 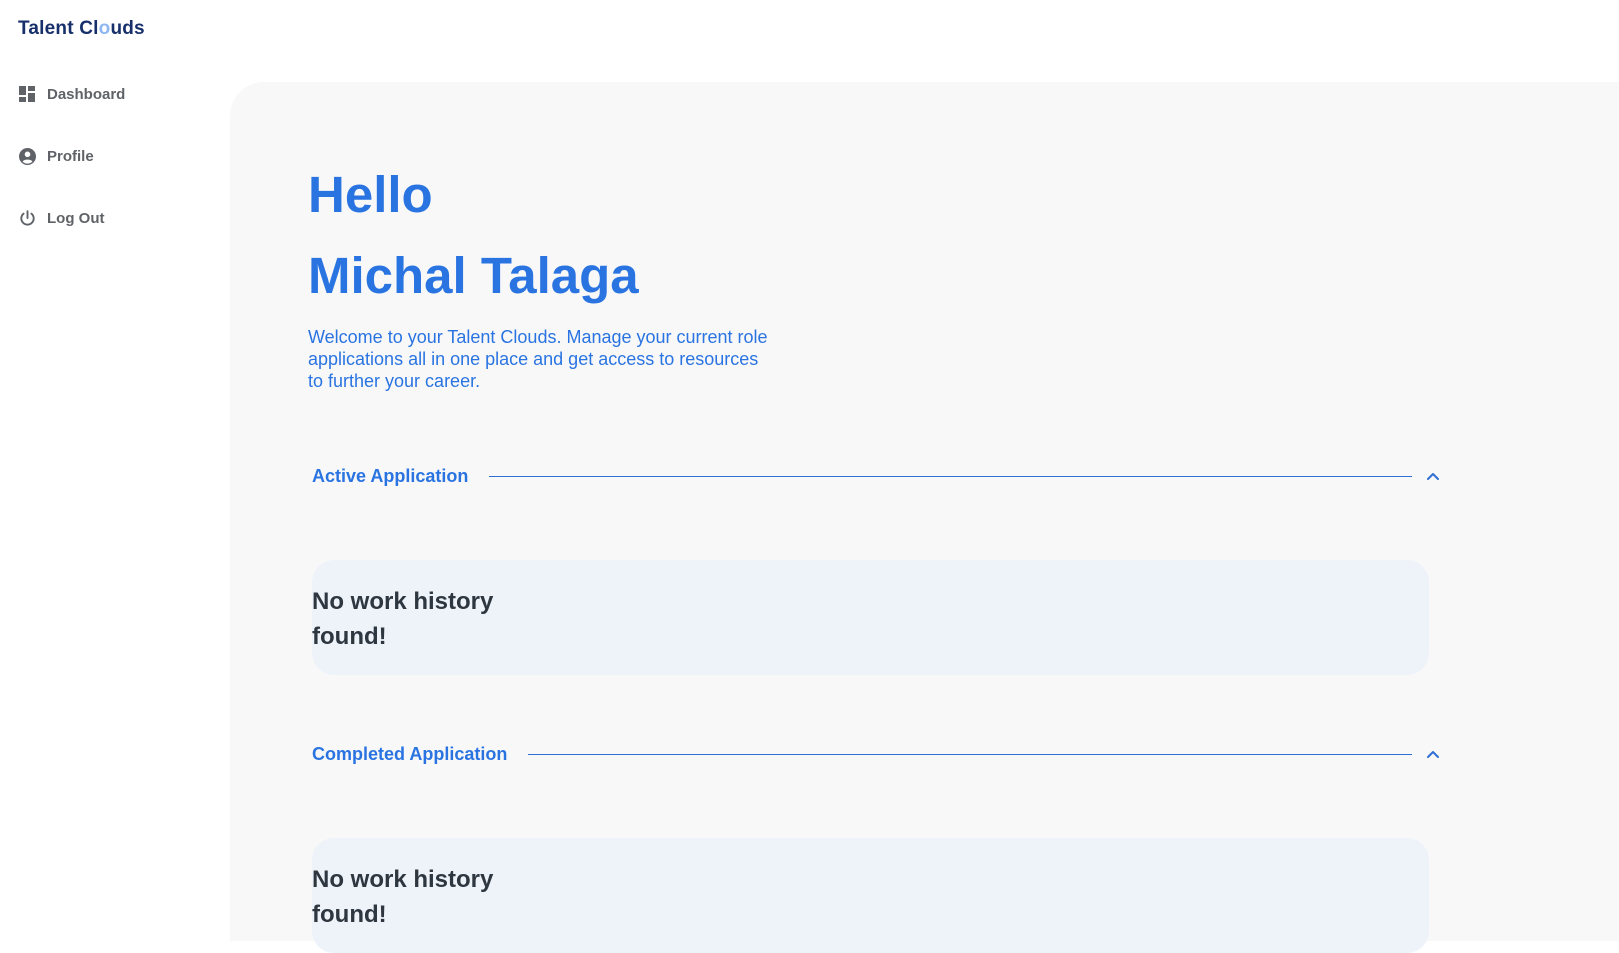 I want to click on app-logo: Talent Clouds, so click(x=81, y=29).